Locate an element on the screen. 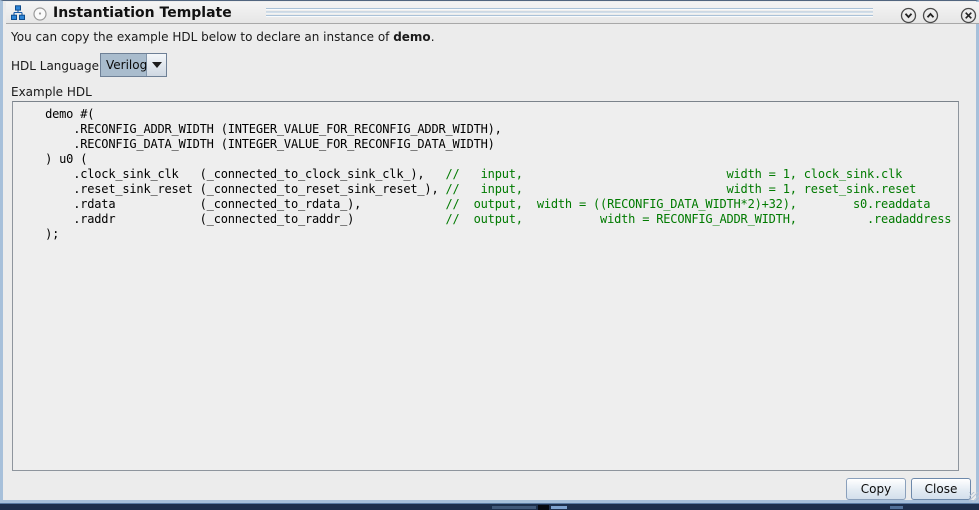 The height and width of the screenshot is (510, 979). dialog-titlebar: Instantiation Template is located at coordinates (492, 13).